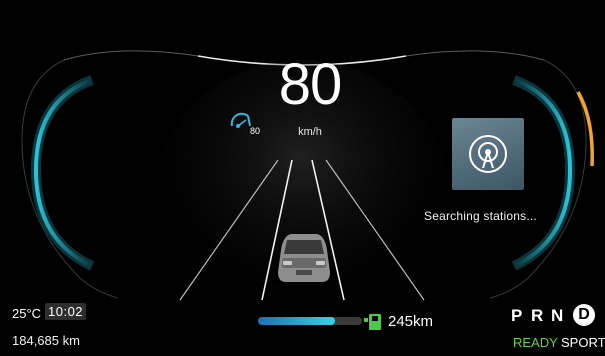 This screenshot has width=605, height=356. Describe the element at coordinates (310, 132) in the screenshot. I see `speed-unit: km/h` at that location.